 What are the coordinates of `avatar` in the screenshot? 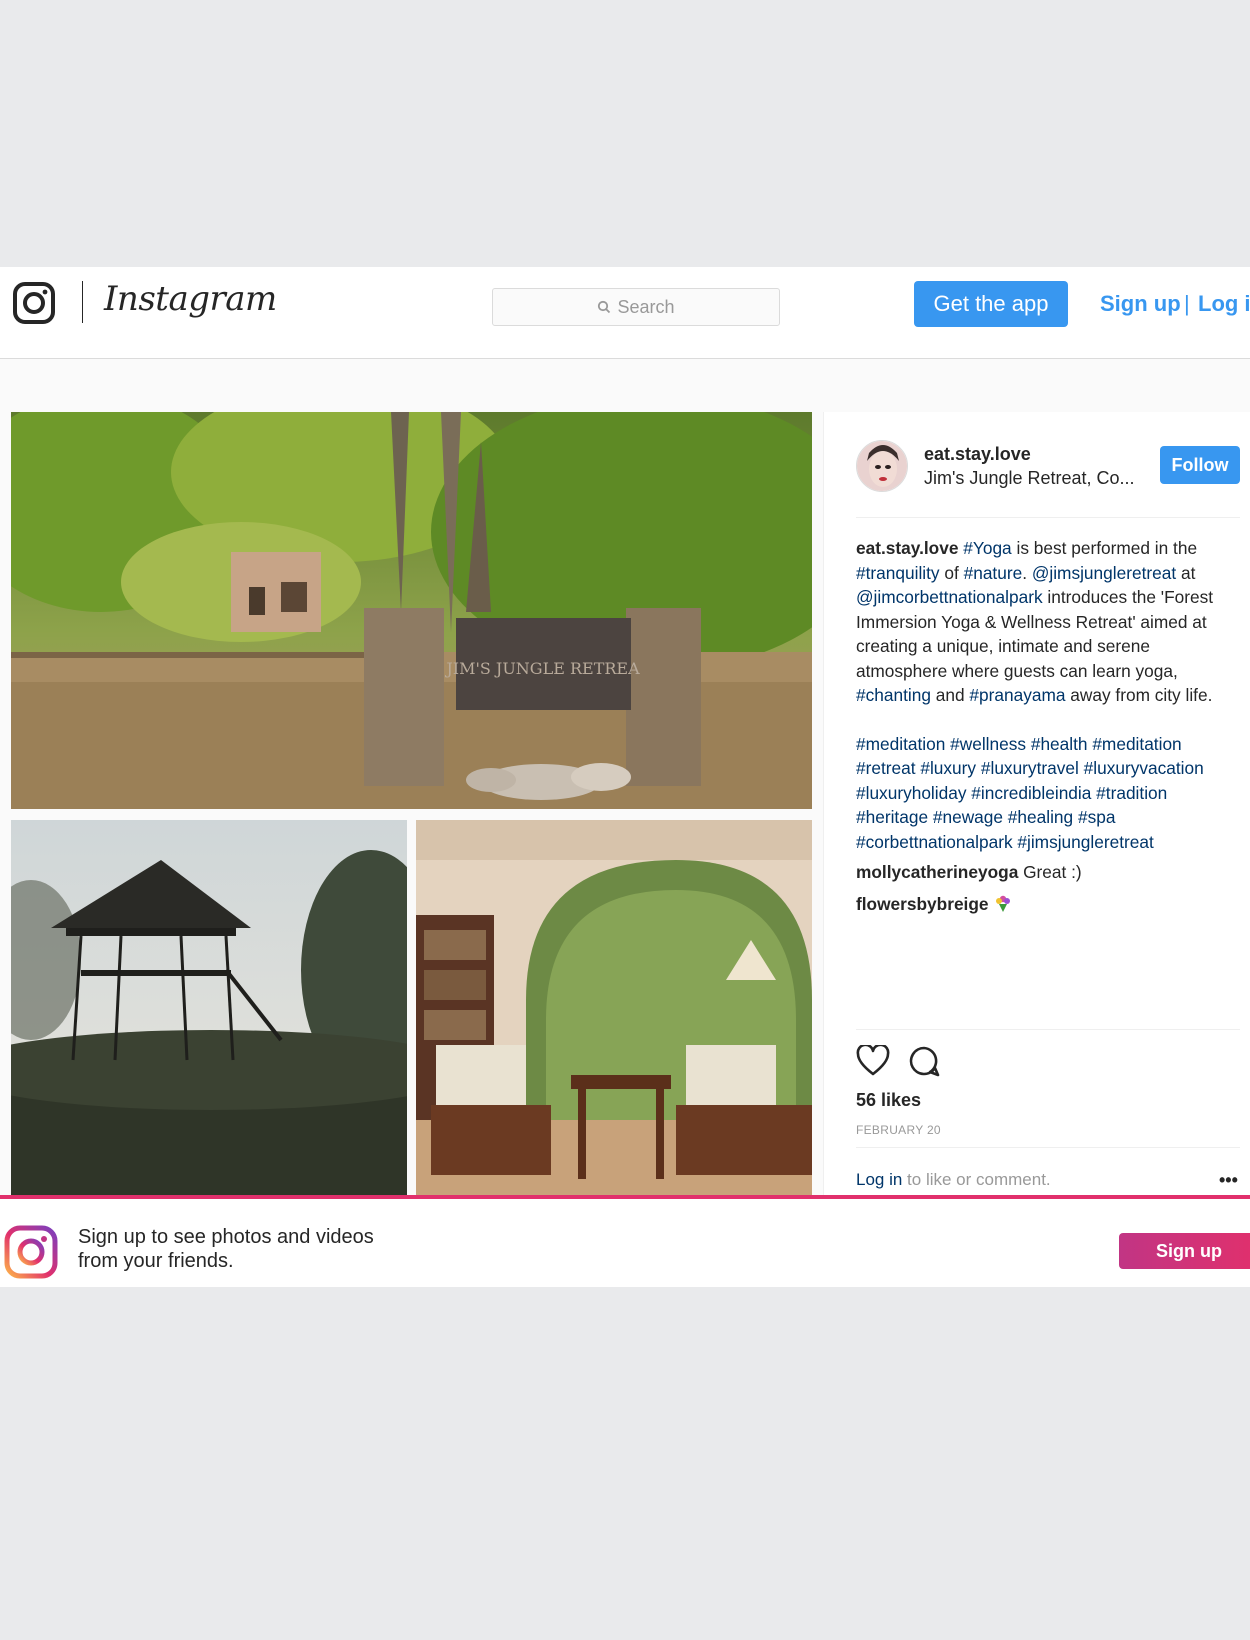 It's located at (882, 466).